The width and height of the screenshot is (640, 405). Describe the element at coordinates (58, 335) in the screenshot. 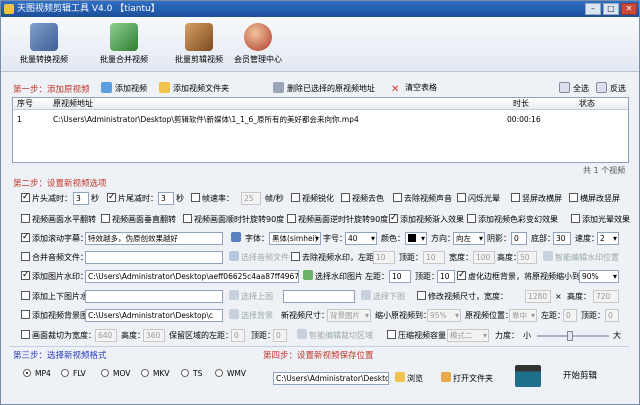

I see `crop-checkbox: 画面裁切为宽度：` at that location.